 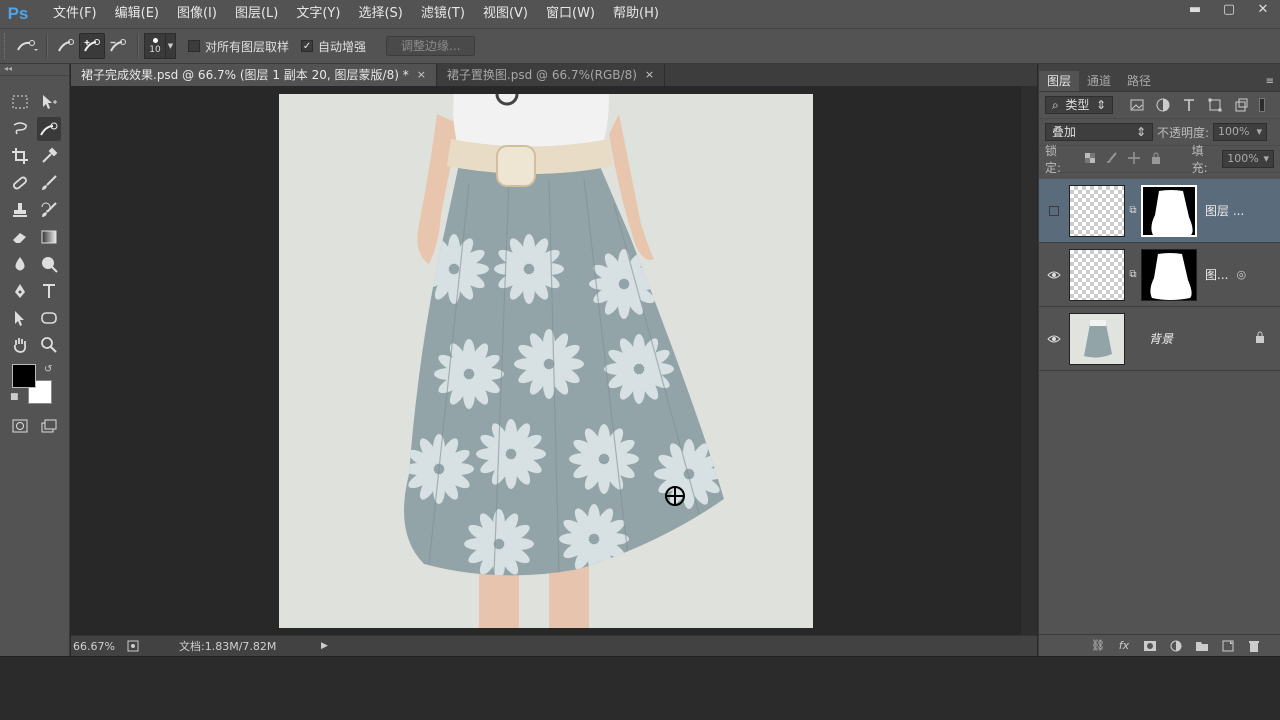 What do you see at coordinates (49, 345) in the screenshot?
I see `zoom-tool` at bounding box center [49, 345].